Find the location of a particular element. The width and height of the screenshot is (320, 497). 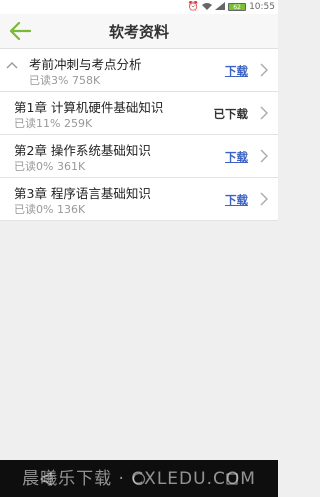

item-title: 第2章 操作系统基础知识 is located at coordinates (82, 150).